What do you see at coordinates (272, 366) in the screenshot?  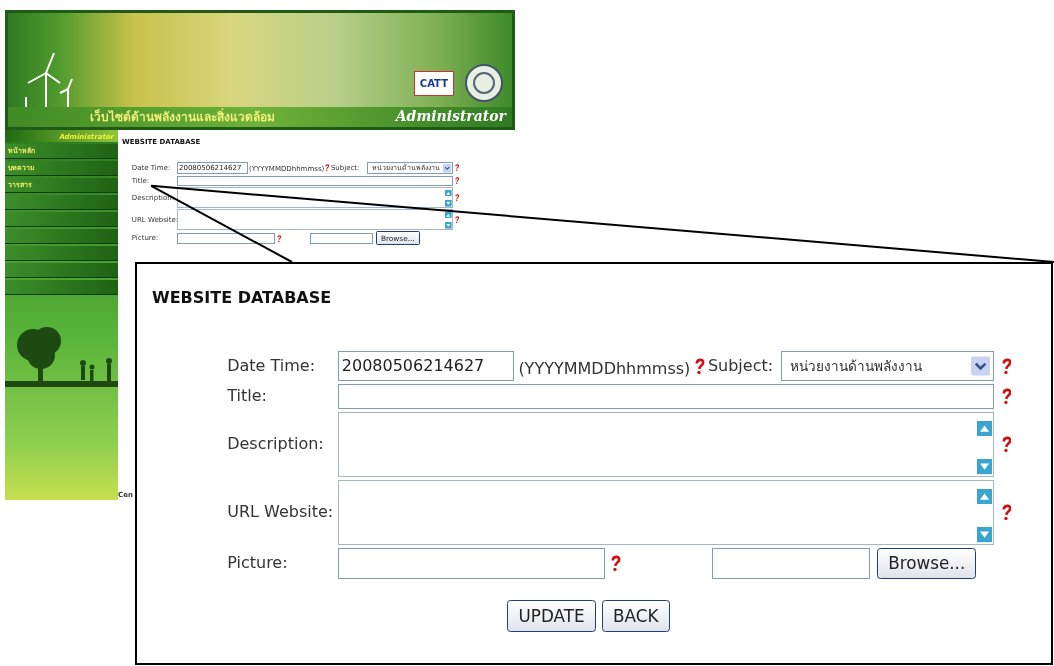 I see `field-label: Date Time:` at bounding box center [272, 366].